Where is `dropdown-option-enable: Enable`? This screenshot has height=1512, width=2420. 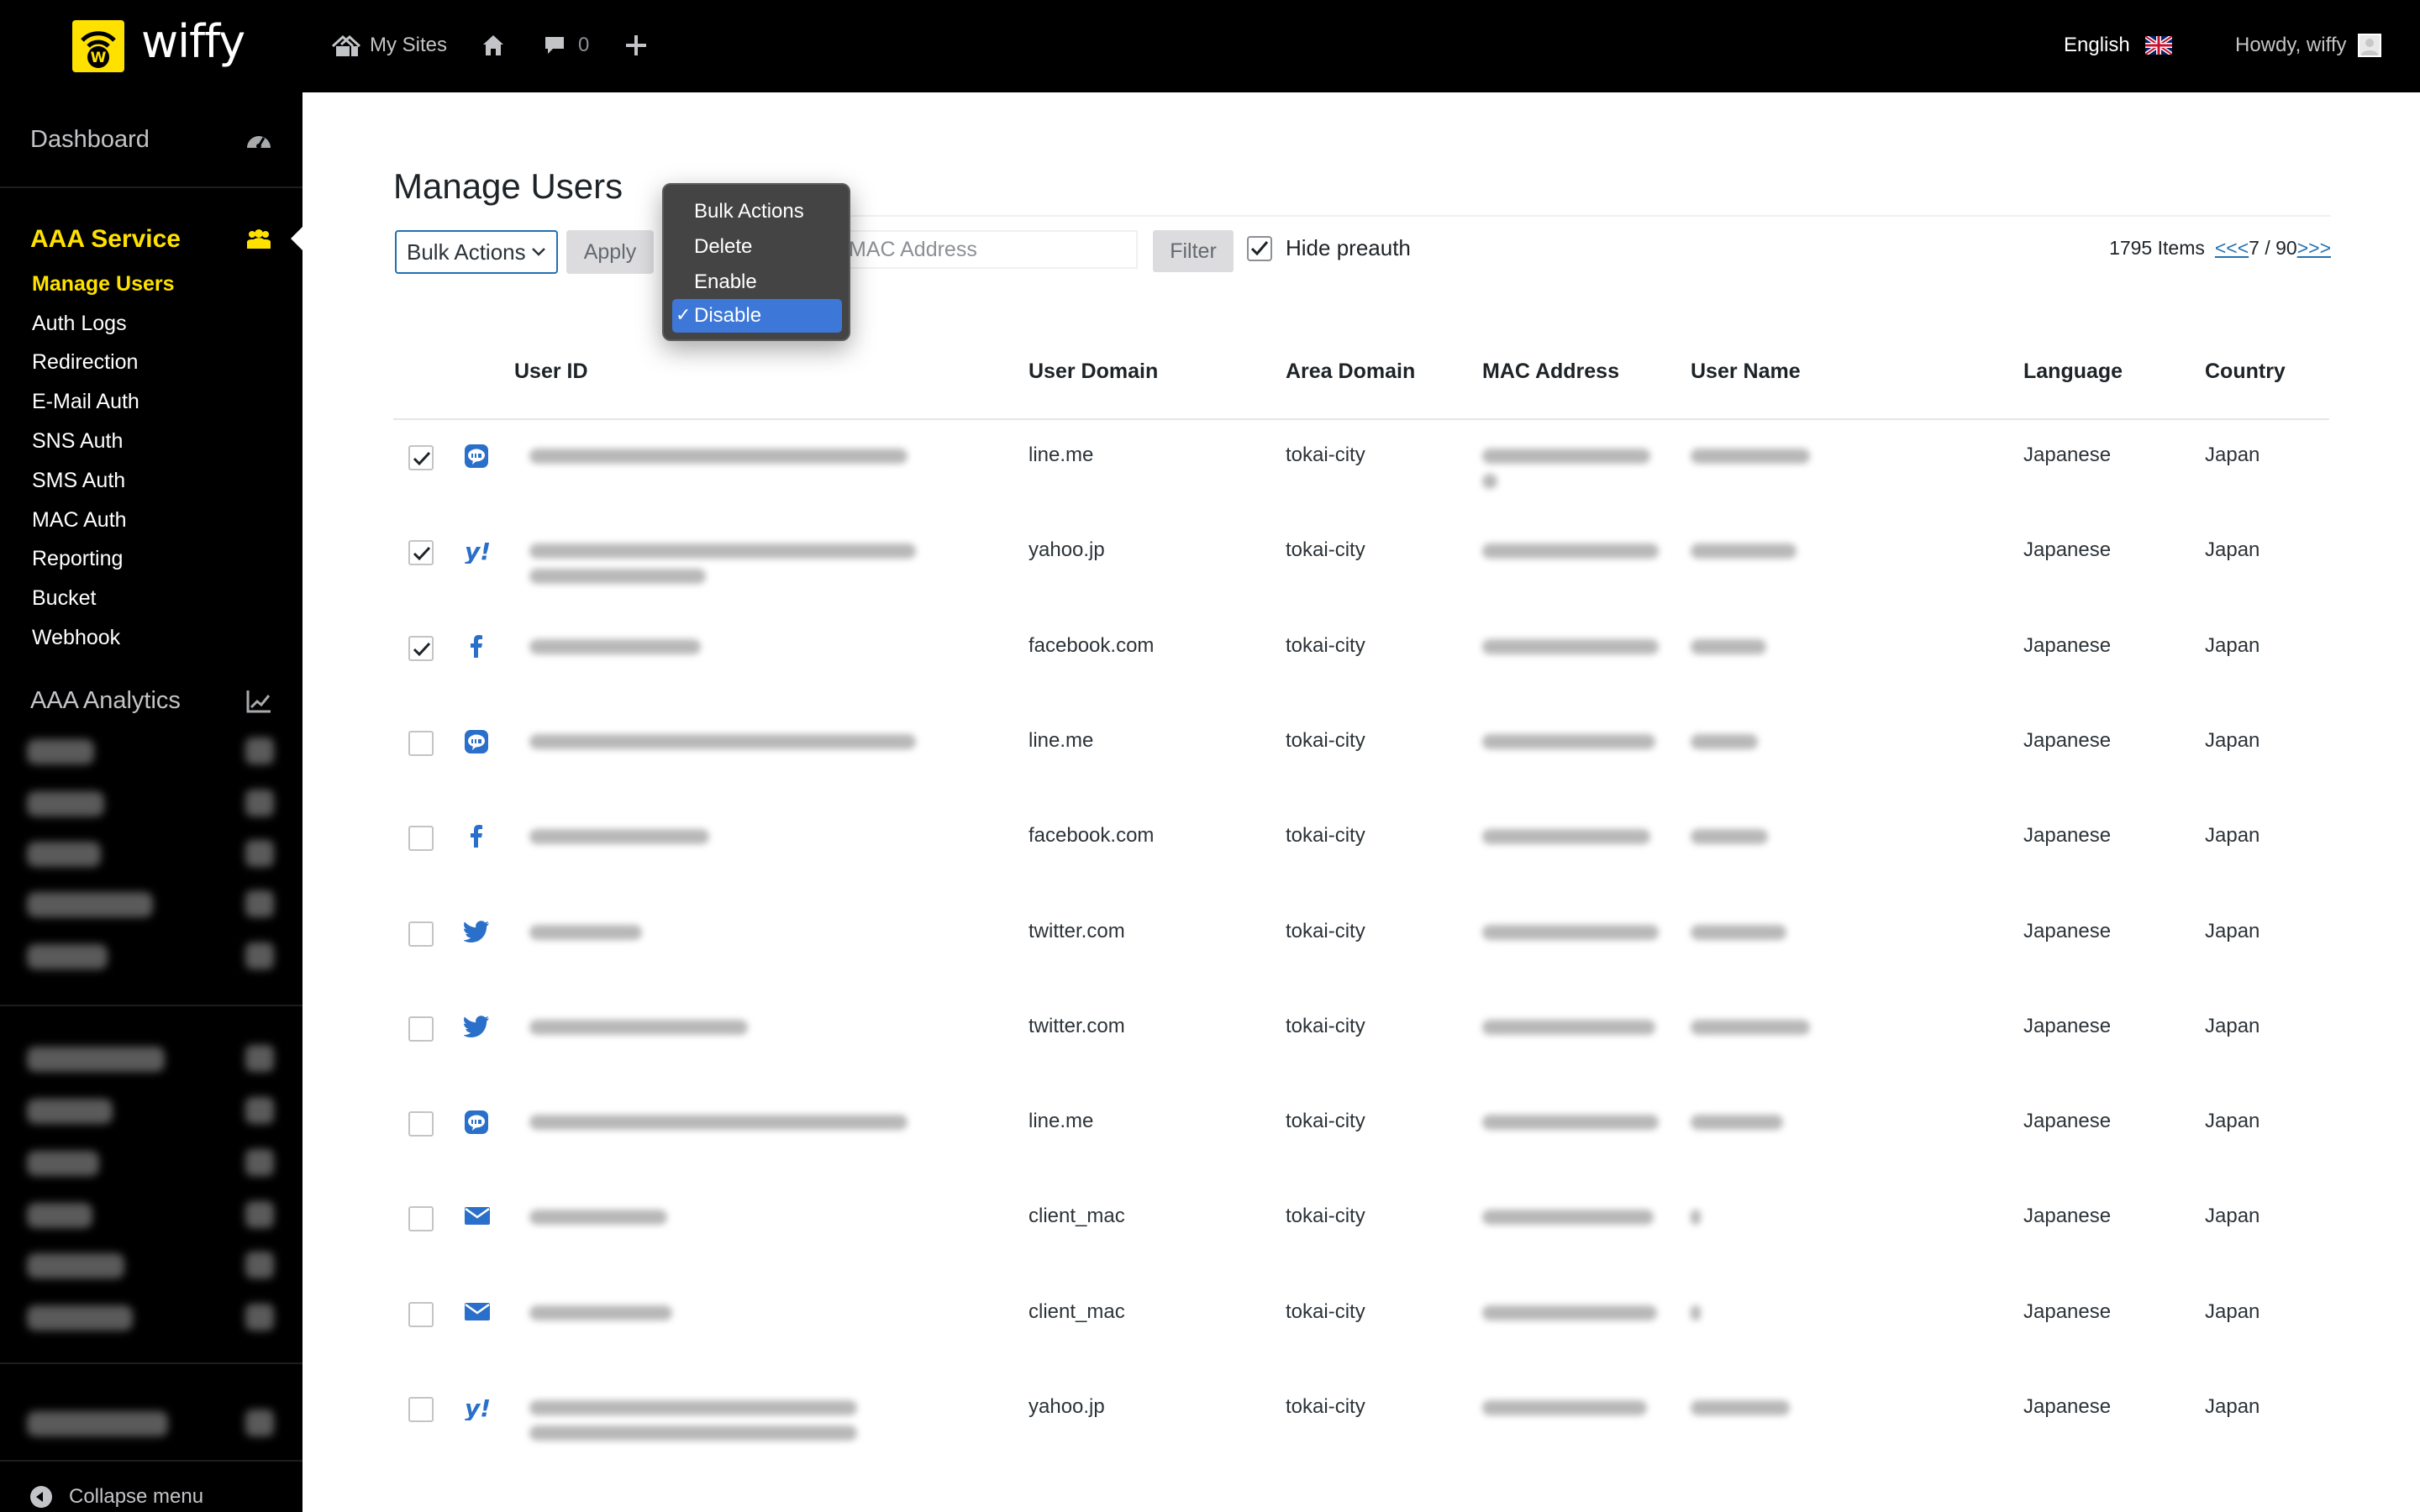 dropdown-option-enable: Enable is located at coordinates (757, 282).